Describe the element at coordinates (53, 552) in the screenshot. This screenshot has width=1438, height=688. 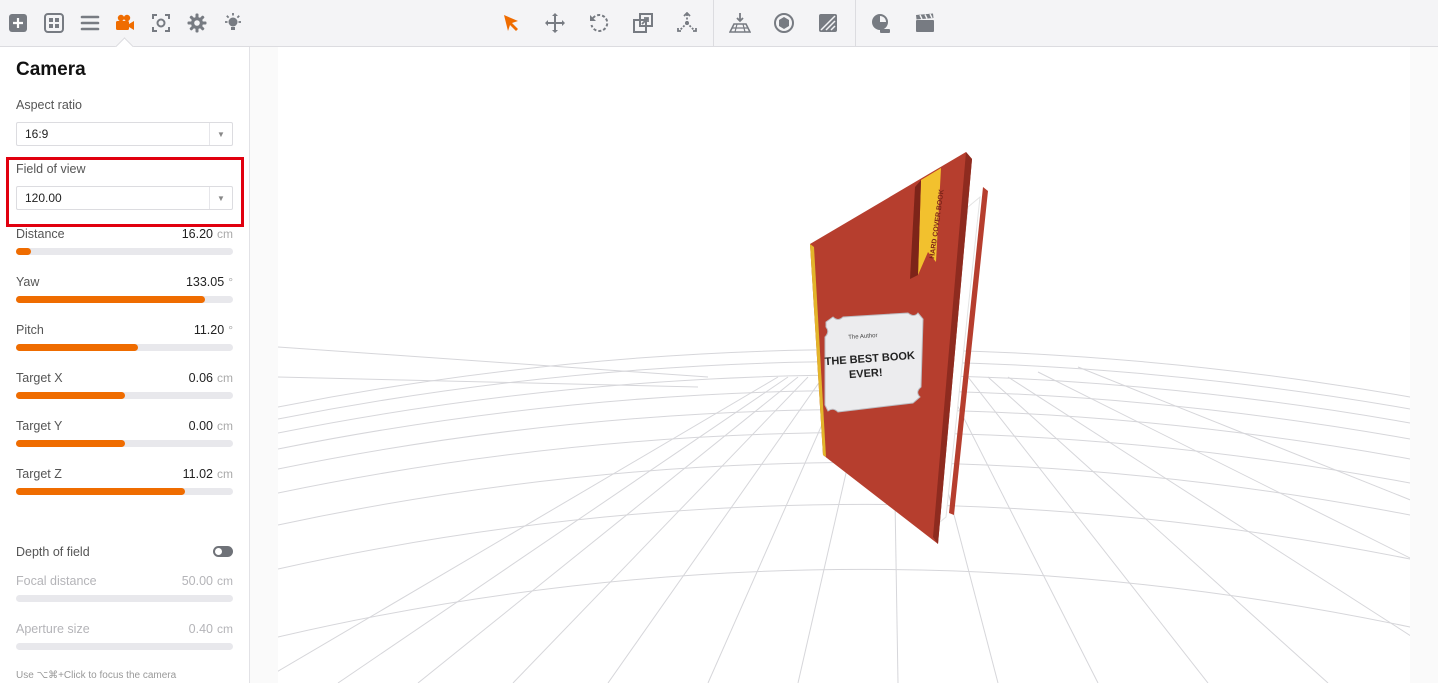
I see `depth-of-field-label: Depth of field` at that location.